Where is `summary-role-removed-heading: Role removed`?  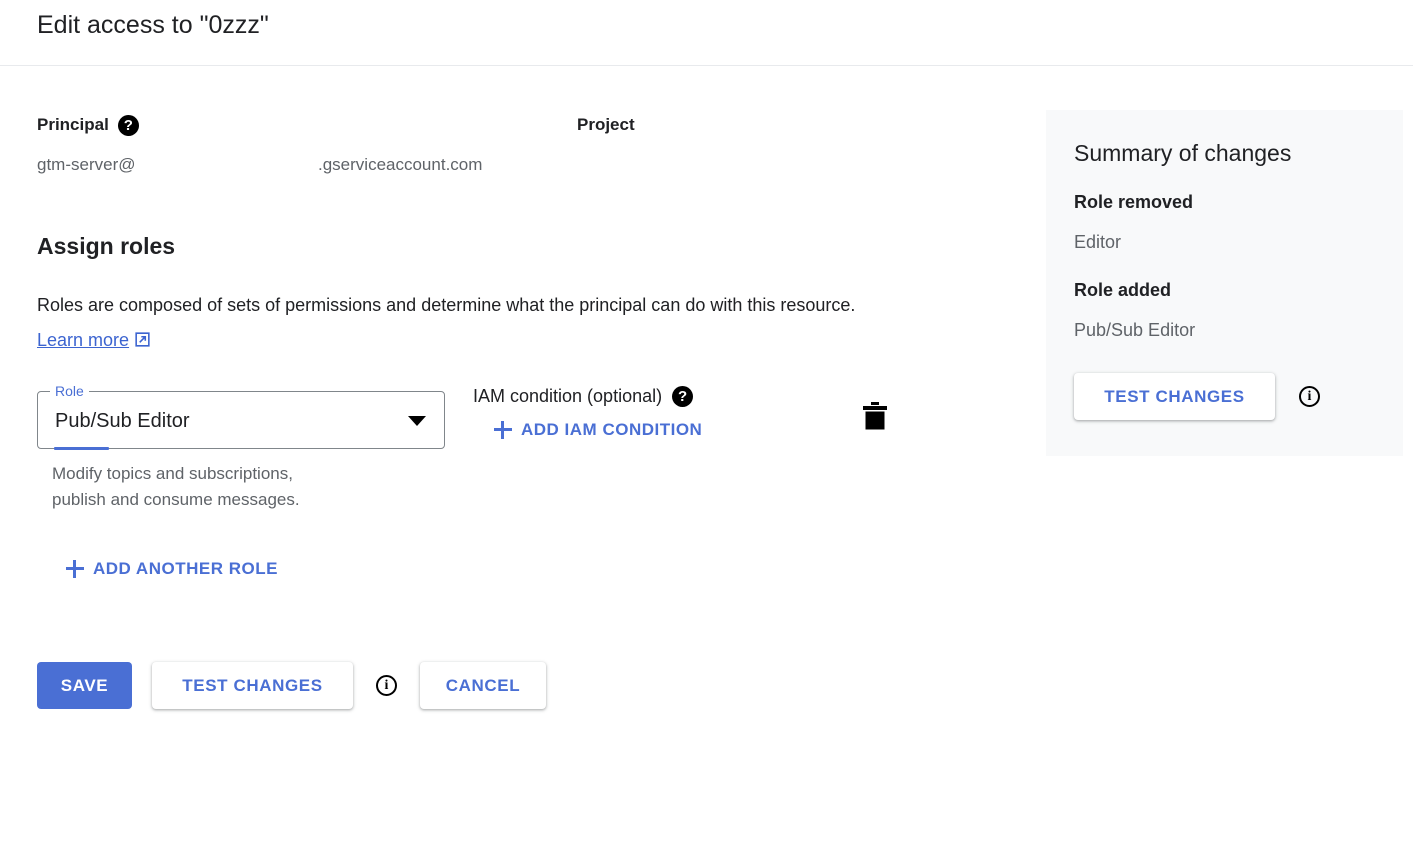
summary-role-removed-heading: Role removed is located at coordinates (1134, 202).